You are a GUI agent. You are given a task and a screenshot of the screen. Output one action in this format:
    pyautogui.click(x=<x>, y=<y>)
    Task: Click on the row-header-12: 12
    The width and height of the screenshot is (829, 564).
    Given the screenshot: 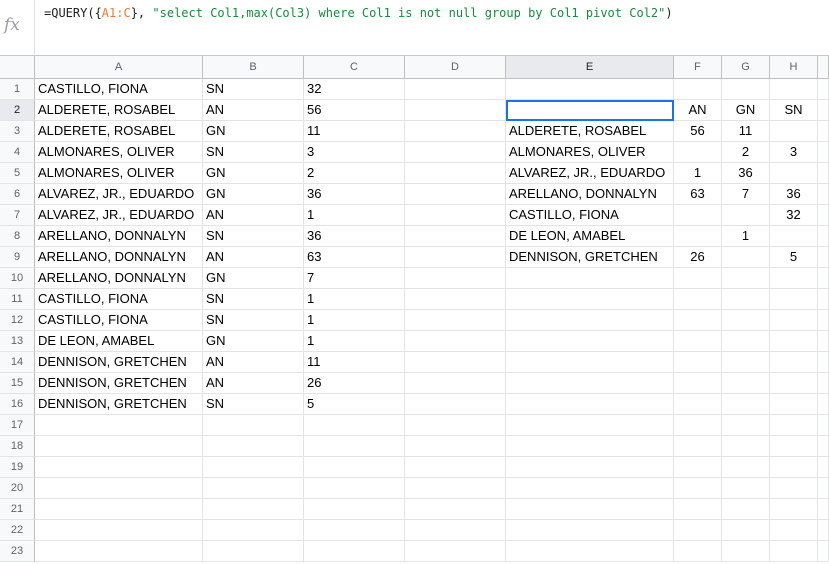 What is the action you would take?
    pyautogui.click(x=17, y=320)
    